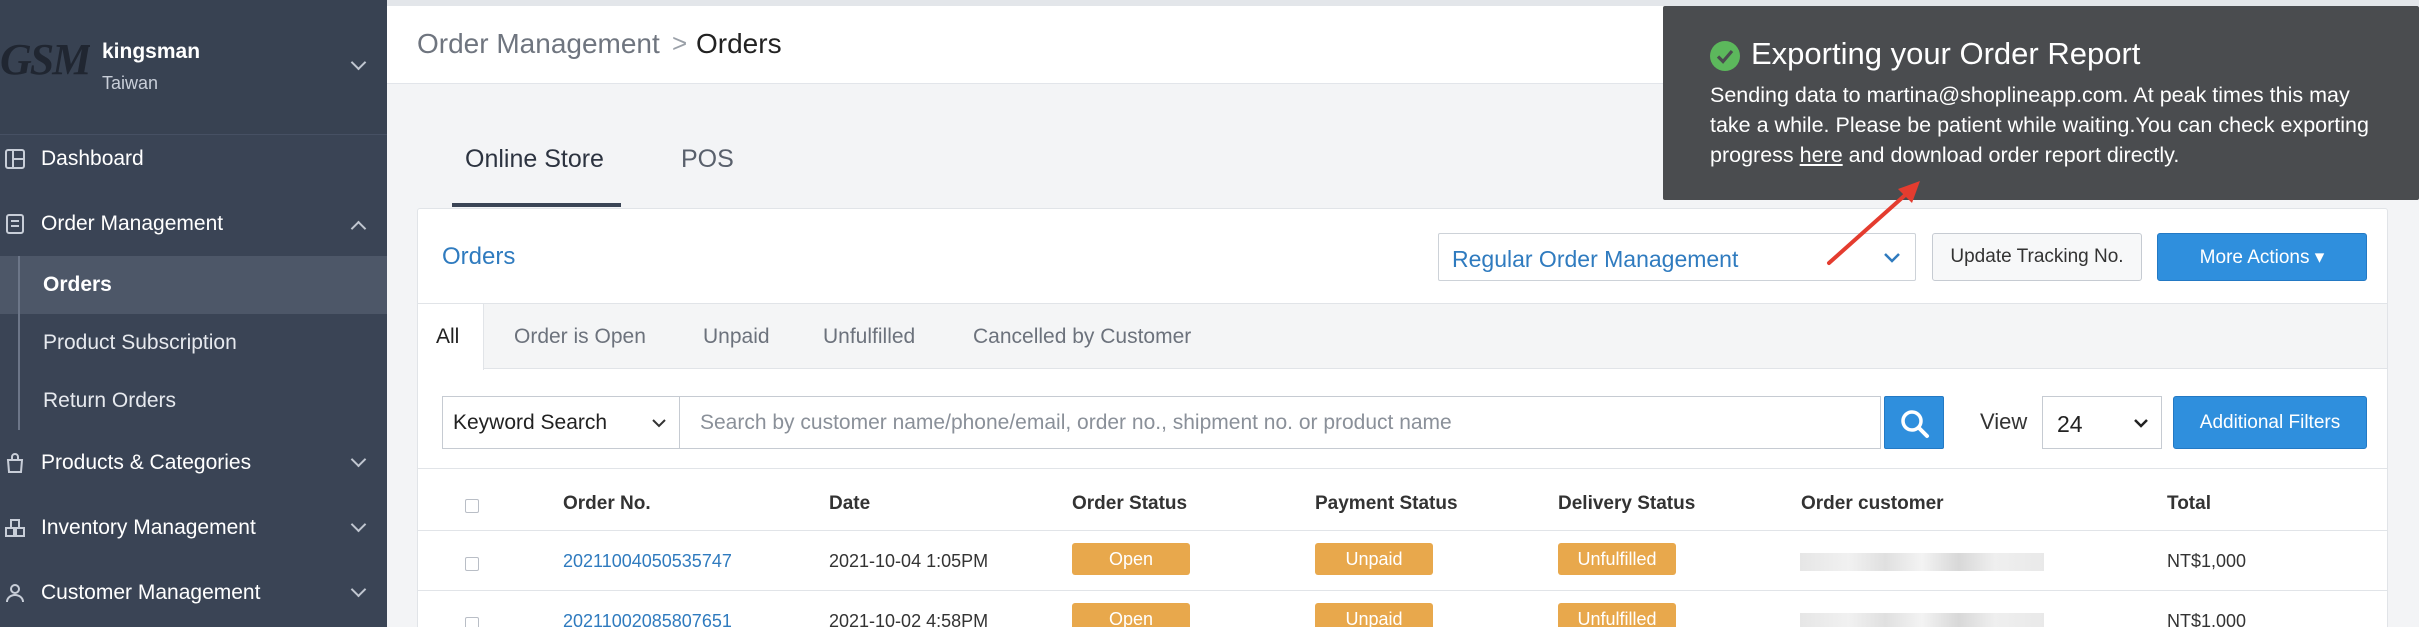 The width and height of the screenshot is (2419, 627). I want to click on filter-tab-unpaid: Unpaid, so click(736, 336).